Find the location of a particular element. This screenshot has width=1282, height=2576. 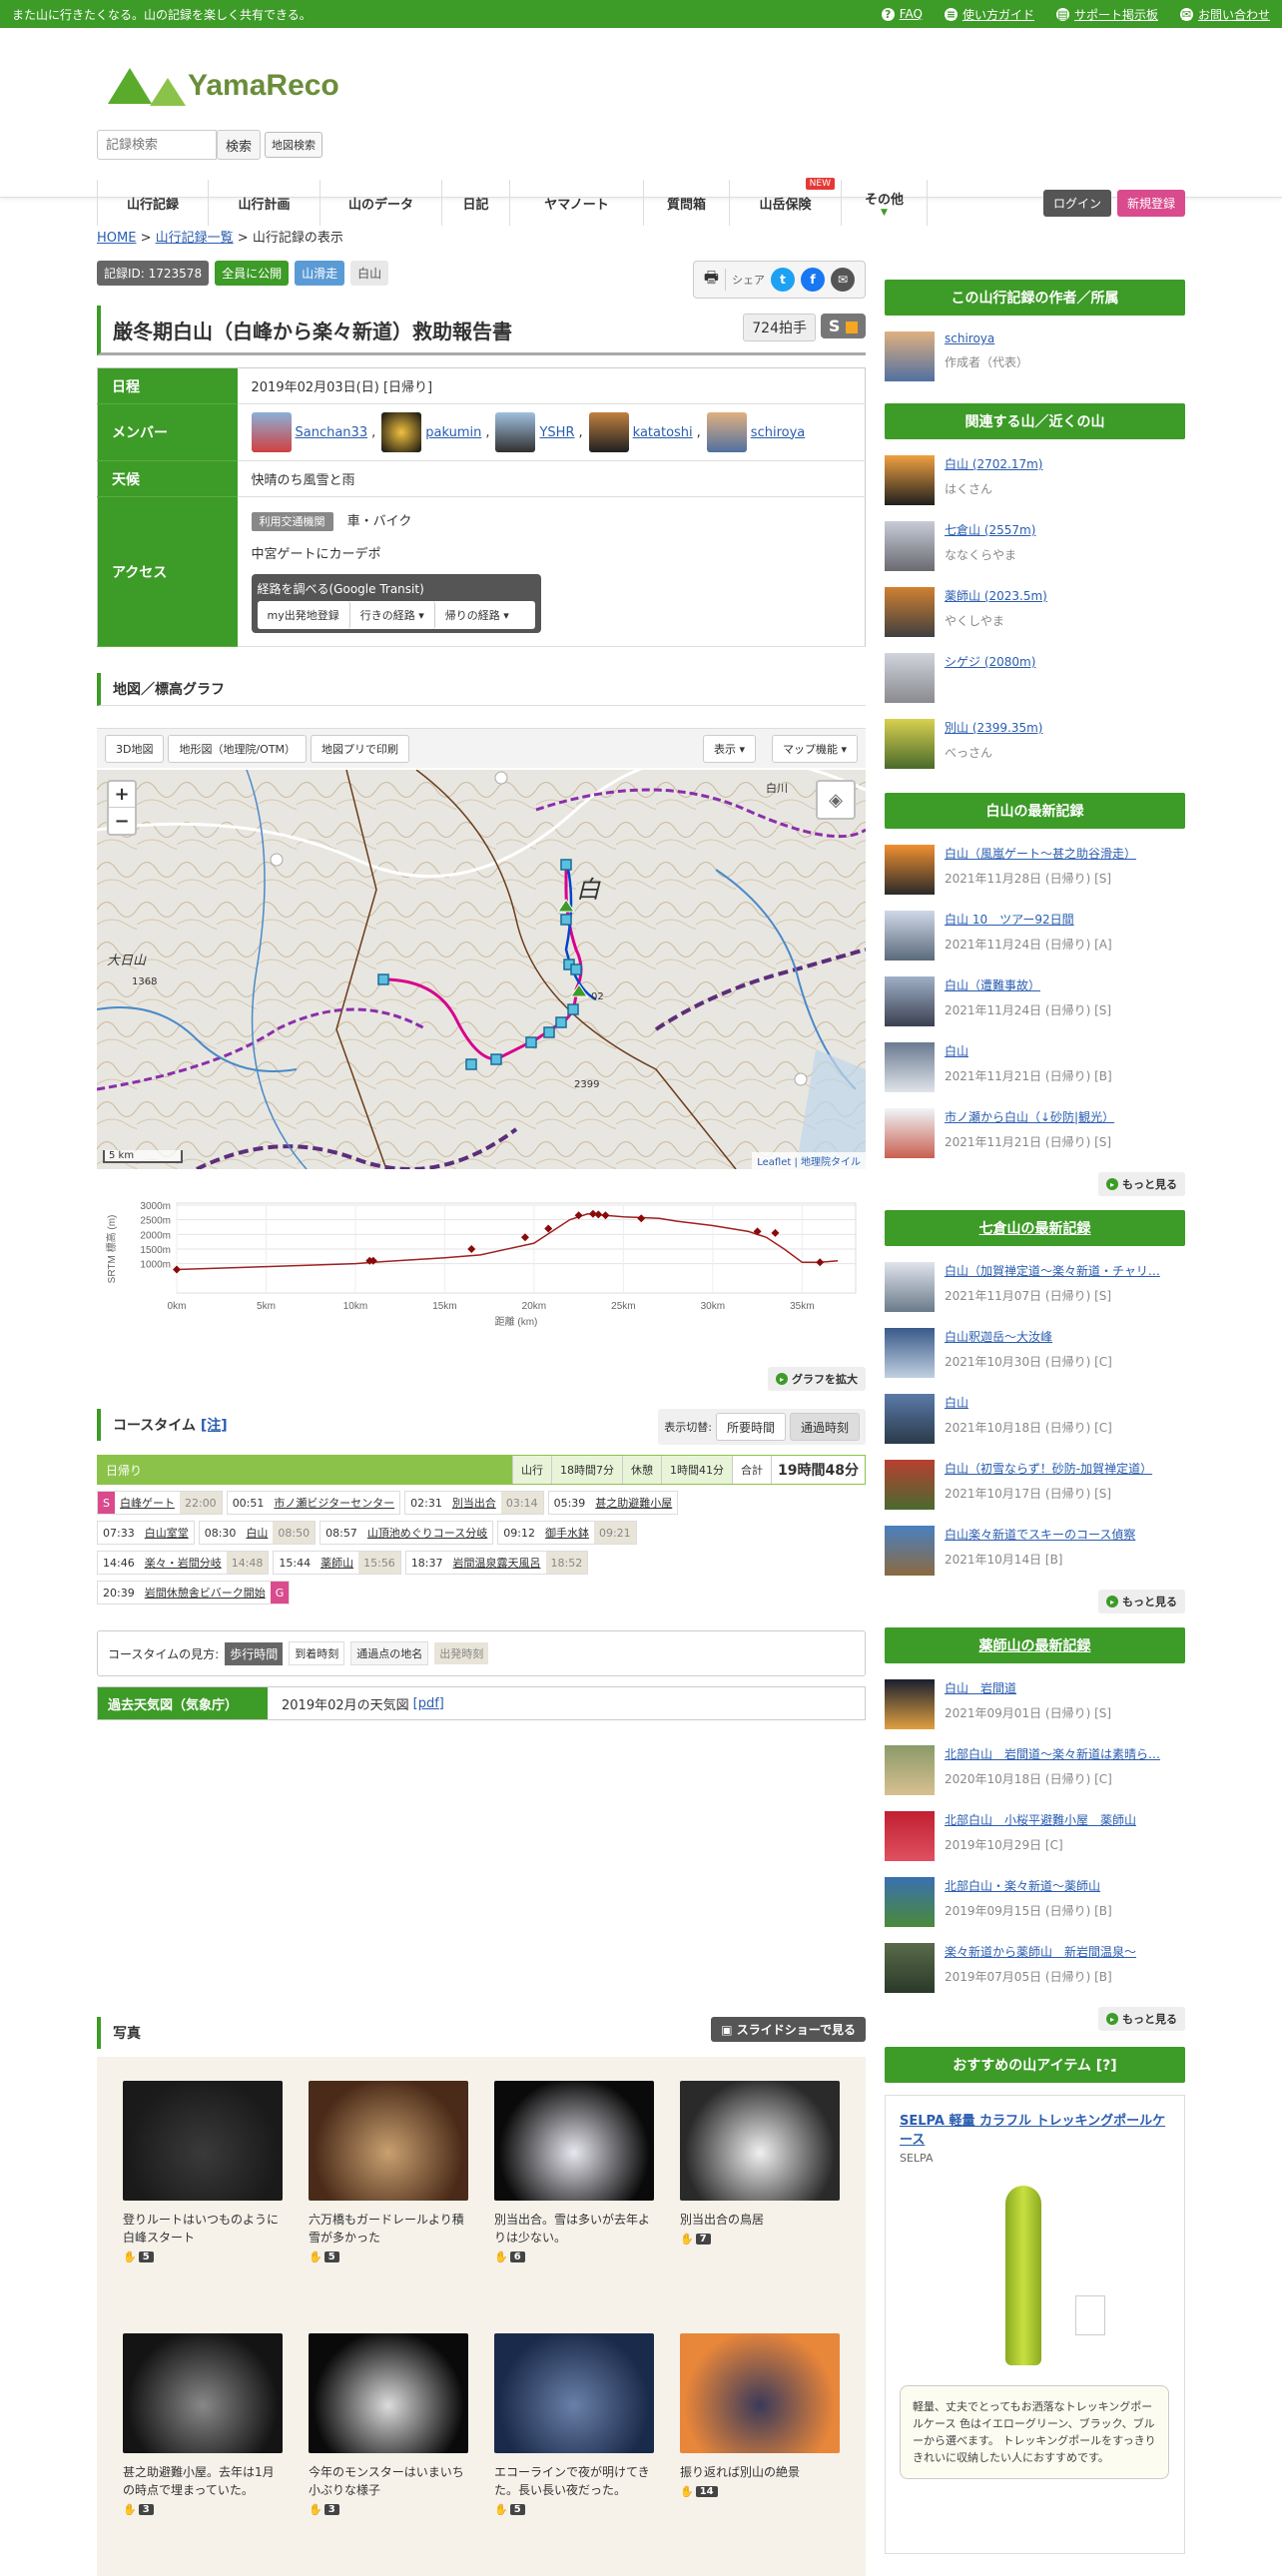

item-link: 白山 (2702.17m) is located at coordinates (1064, 463).